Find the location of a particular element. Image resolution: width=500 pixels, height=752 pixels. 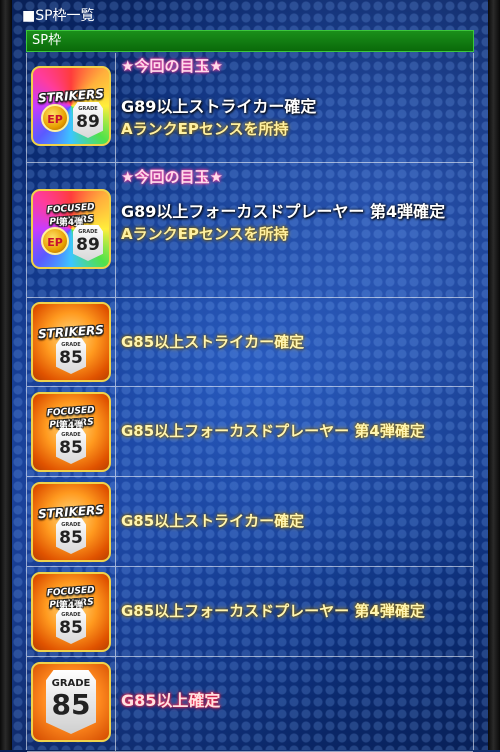

slot-title: G89以上フォーカスドプレーヤー 第4弾確定 is located at coordinates (283, 211).